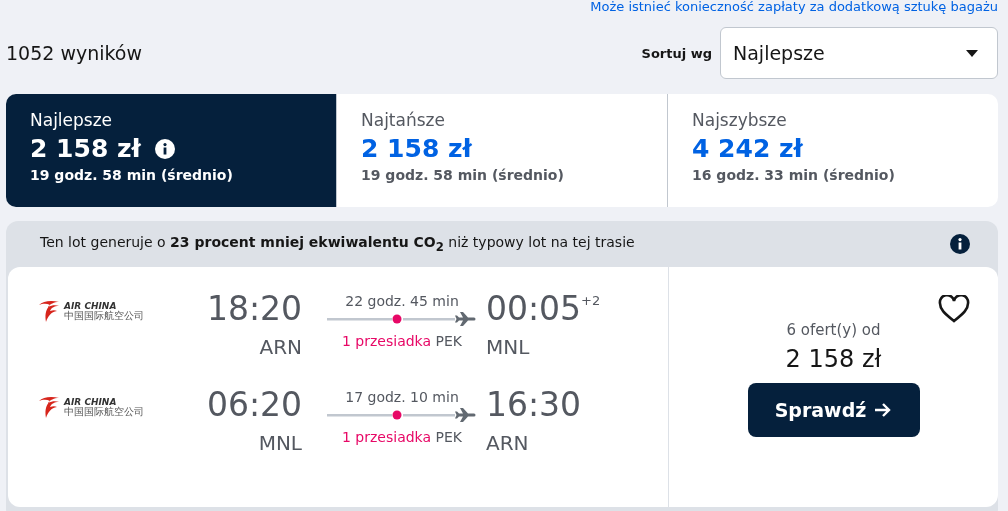 The image size is (1008, 511). I want to click on arrival-airport: ARN, so click(508, 443).